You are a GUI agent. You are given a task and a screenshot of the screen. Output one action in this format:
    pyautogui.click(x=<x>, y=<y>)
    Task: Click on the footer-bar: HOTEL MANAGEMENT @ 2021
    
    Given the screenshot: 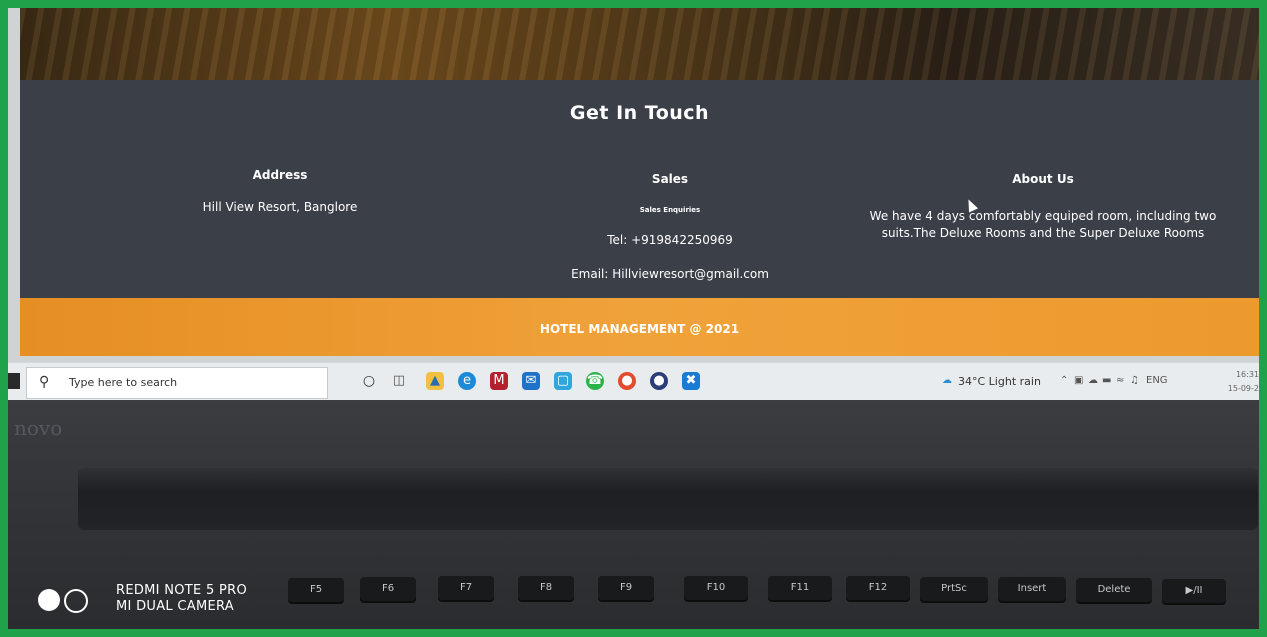 What is the action you would take?
    pyautogui.click(x=639, y=327)
    